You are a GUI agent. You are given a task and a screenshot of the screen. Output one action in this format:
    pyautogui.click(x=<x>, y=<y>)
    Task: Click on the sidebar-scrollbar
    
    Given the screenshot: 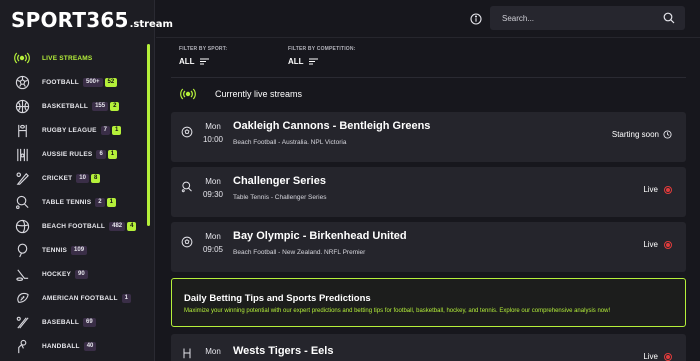 What is the action you would take?
    pyautogui.click(x=148, y=135)
    